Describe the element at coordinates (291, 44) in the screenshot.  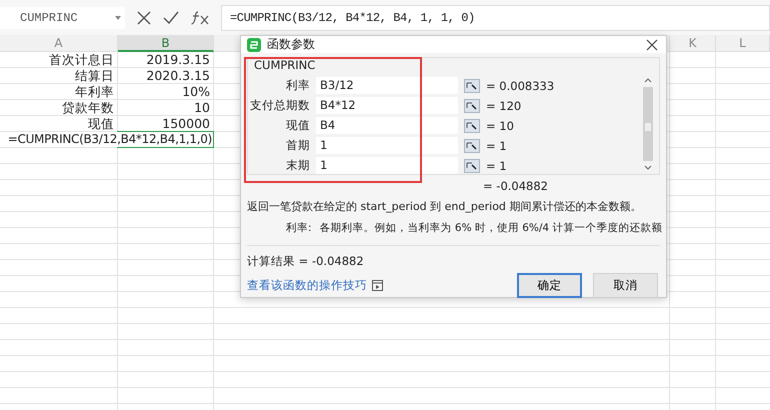
I see `dialog-title: 函数参数` at that location.